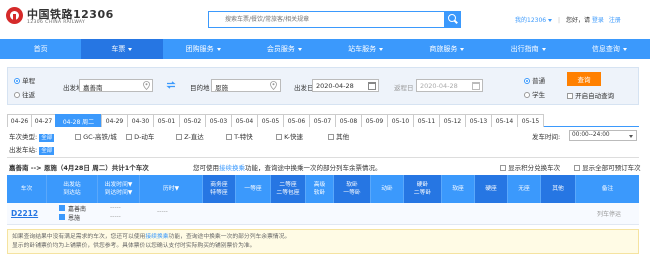  I want to click on date-tab: 05-09, so click(374, 120).